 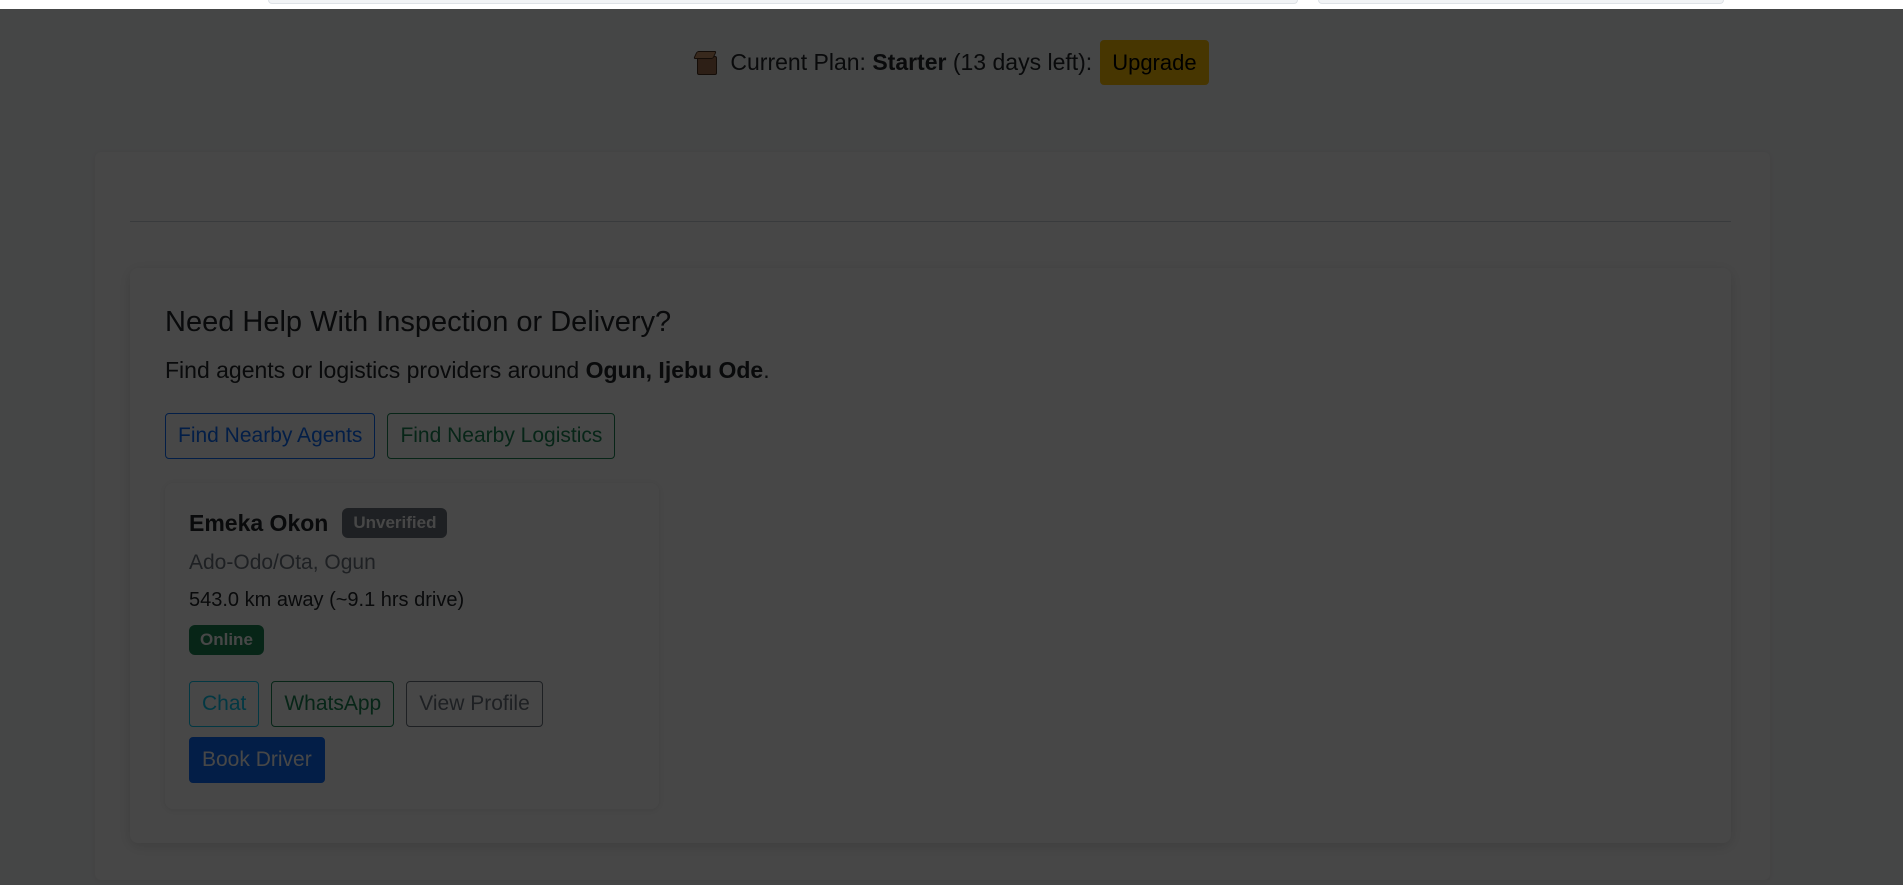 I want to click on plan-name: Starter, so click(x=909, y=62).